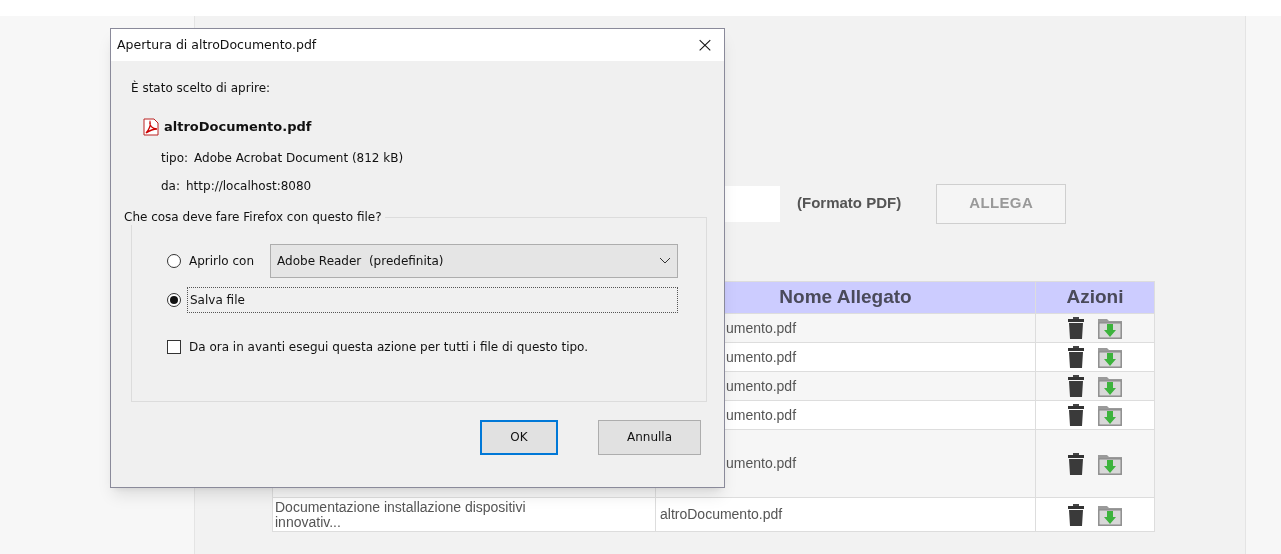 The height and width of the screenshot is (554, 1281). Describe the element at coordinates (217, 44) in the screenshot. I see `dialog-title: Apertura di altroDocumento.pdf` at that location.